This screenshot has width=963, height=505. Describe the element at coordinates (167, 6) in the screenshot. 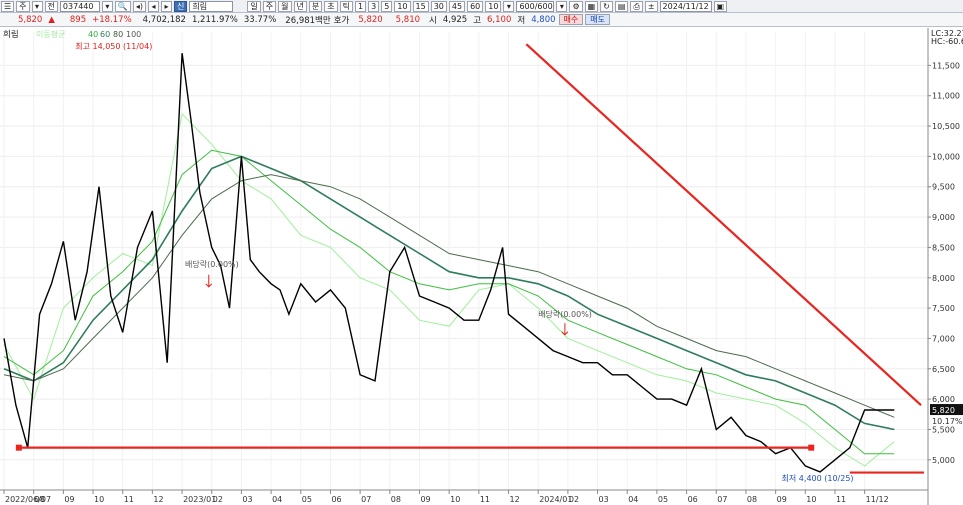

I see `next-stock-icon: ▸` at that location.